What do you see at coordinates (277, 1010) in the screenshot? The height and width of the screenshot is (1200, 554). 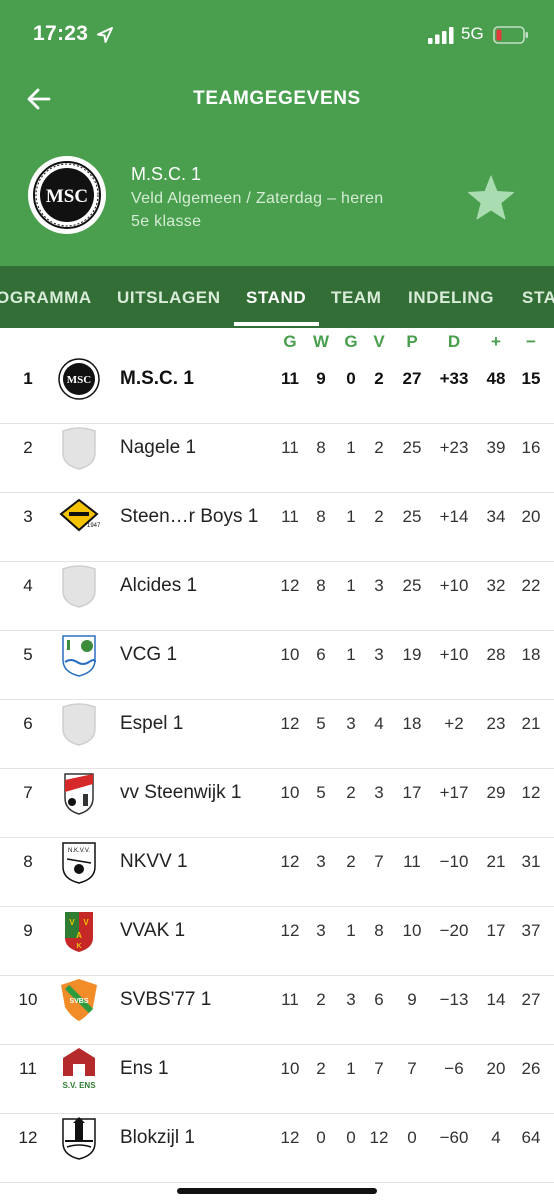 I see `table-row: 10 SVBS SVBS'77 1 11 2 3 6 9 −13 14 27` at bounding box center [277, 1010].